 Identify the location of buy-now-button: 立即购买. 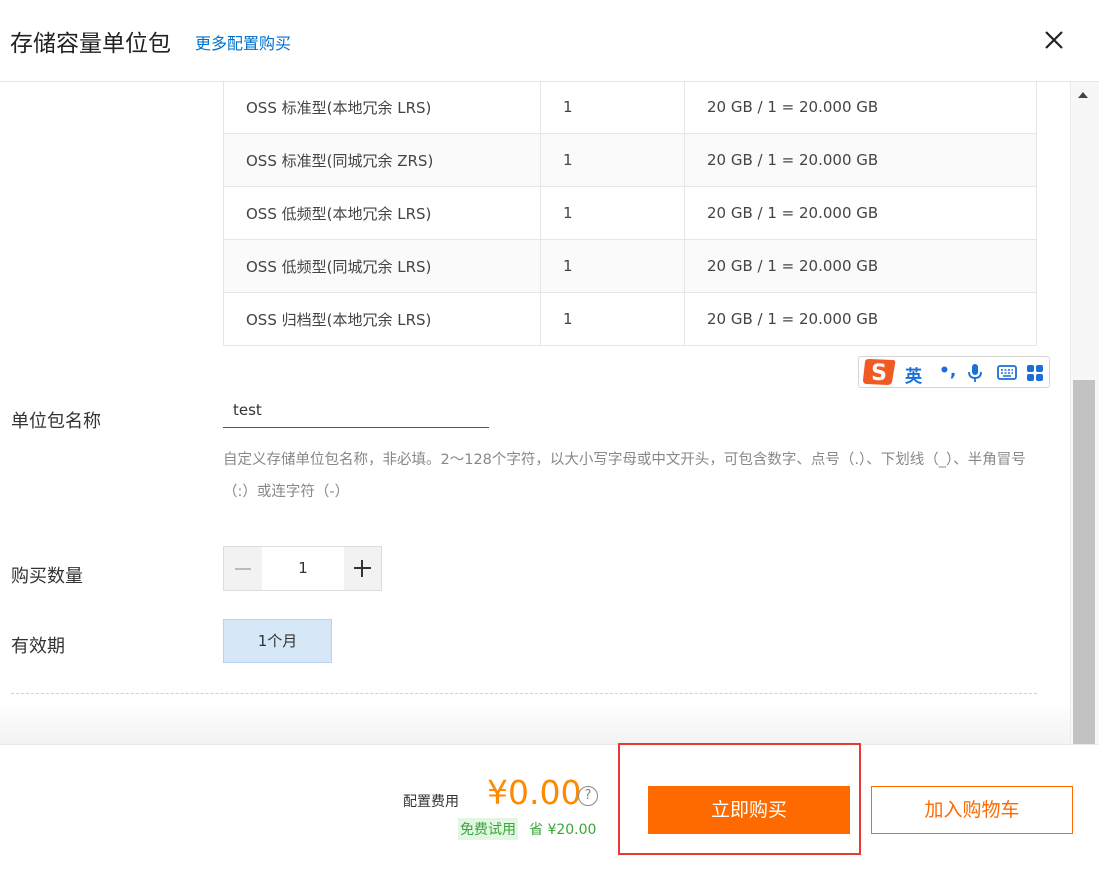
(749, 810).